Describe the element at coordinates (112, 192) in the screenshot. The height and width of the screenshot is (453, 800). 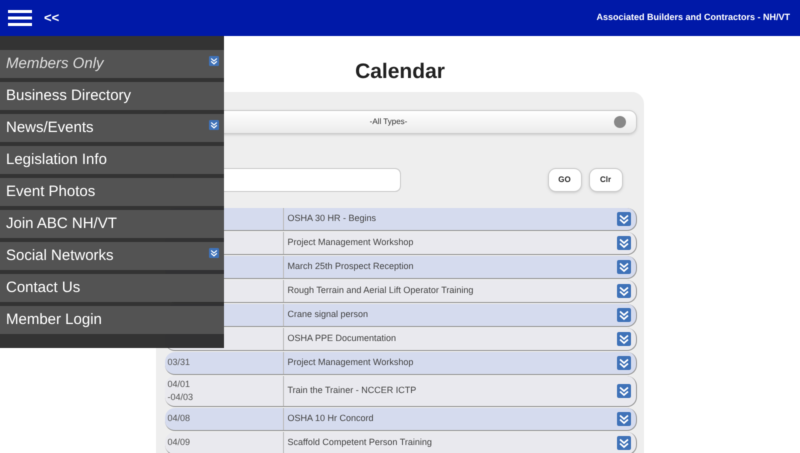
I see `menu-item: Event Photos` at that location.